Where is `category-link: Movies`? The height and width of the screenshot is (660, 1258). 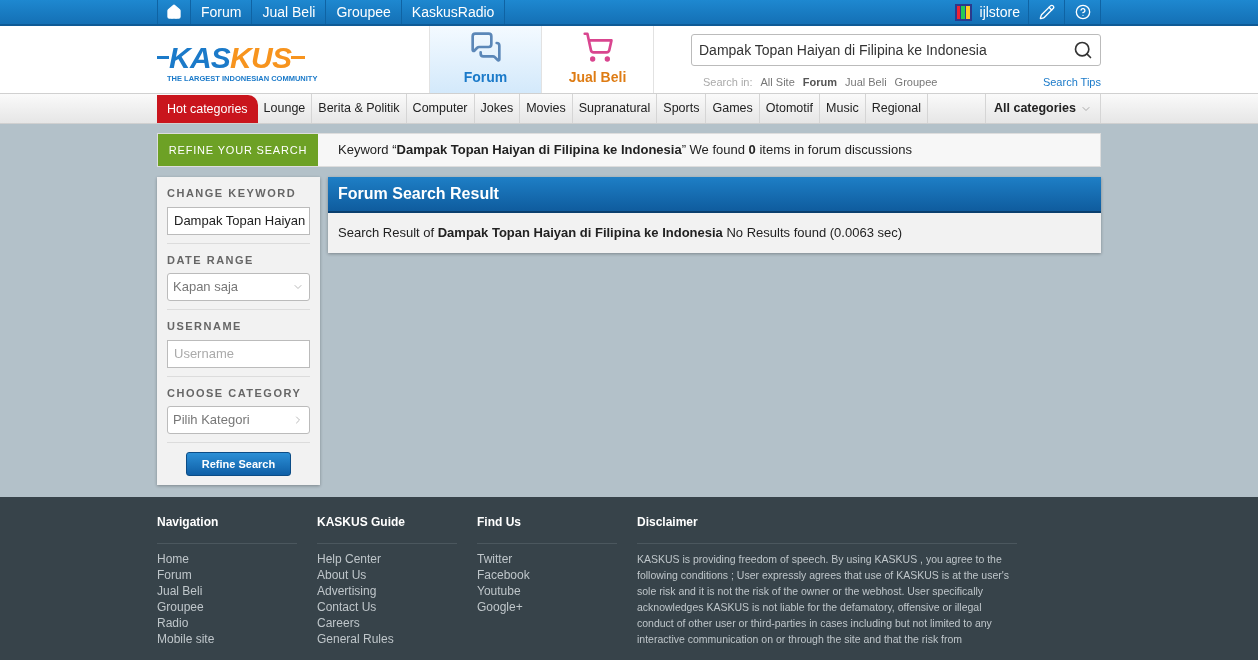 category-link: Movies is located at coordinates (546, 108).